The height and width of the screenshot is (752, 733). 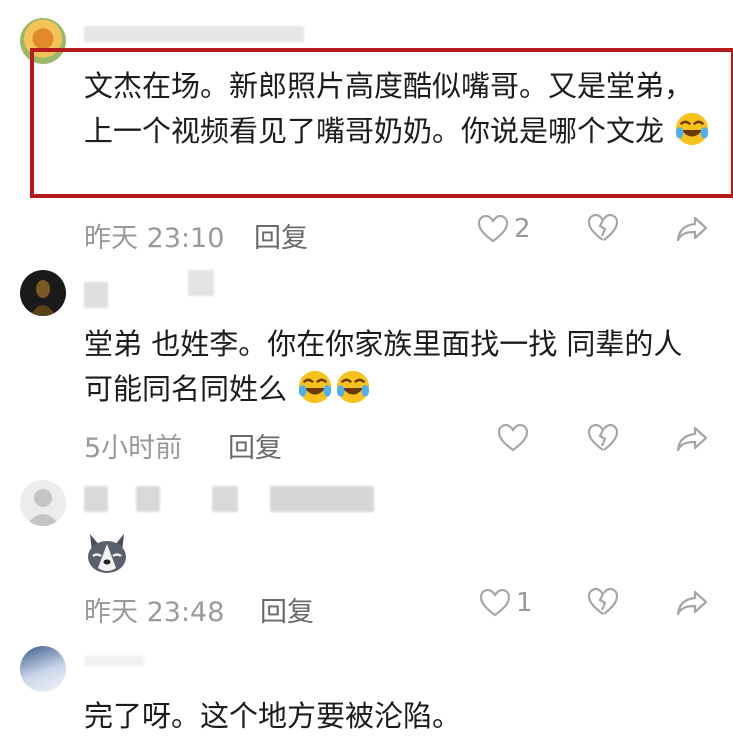 I want to click on comment-text-content: 完了呀。这个地方要被沦陷。, so click(x=273, y=716).